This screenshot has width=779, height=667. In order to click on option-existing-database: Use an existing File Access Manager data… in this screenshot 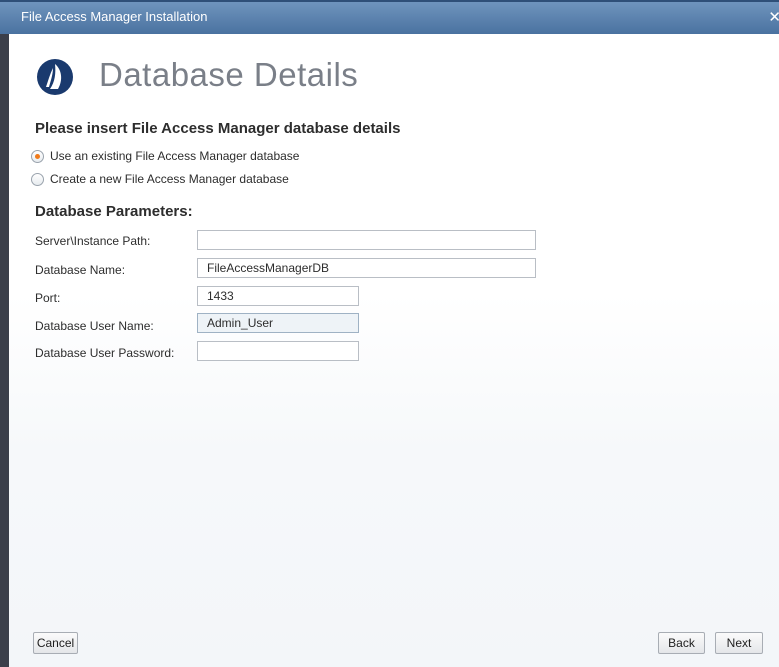, I will do `click(165, 156)`.